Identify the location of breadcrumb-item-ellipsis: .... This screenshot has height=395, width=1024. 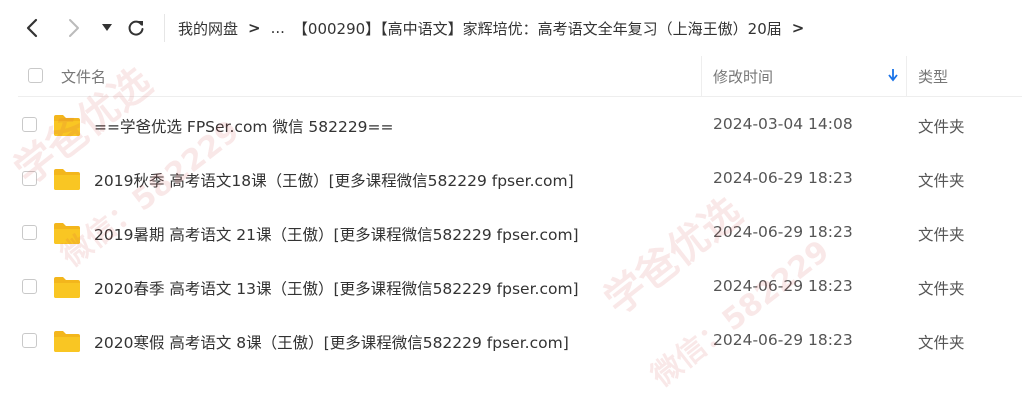
(278, 28).